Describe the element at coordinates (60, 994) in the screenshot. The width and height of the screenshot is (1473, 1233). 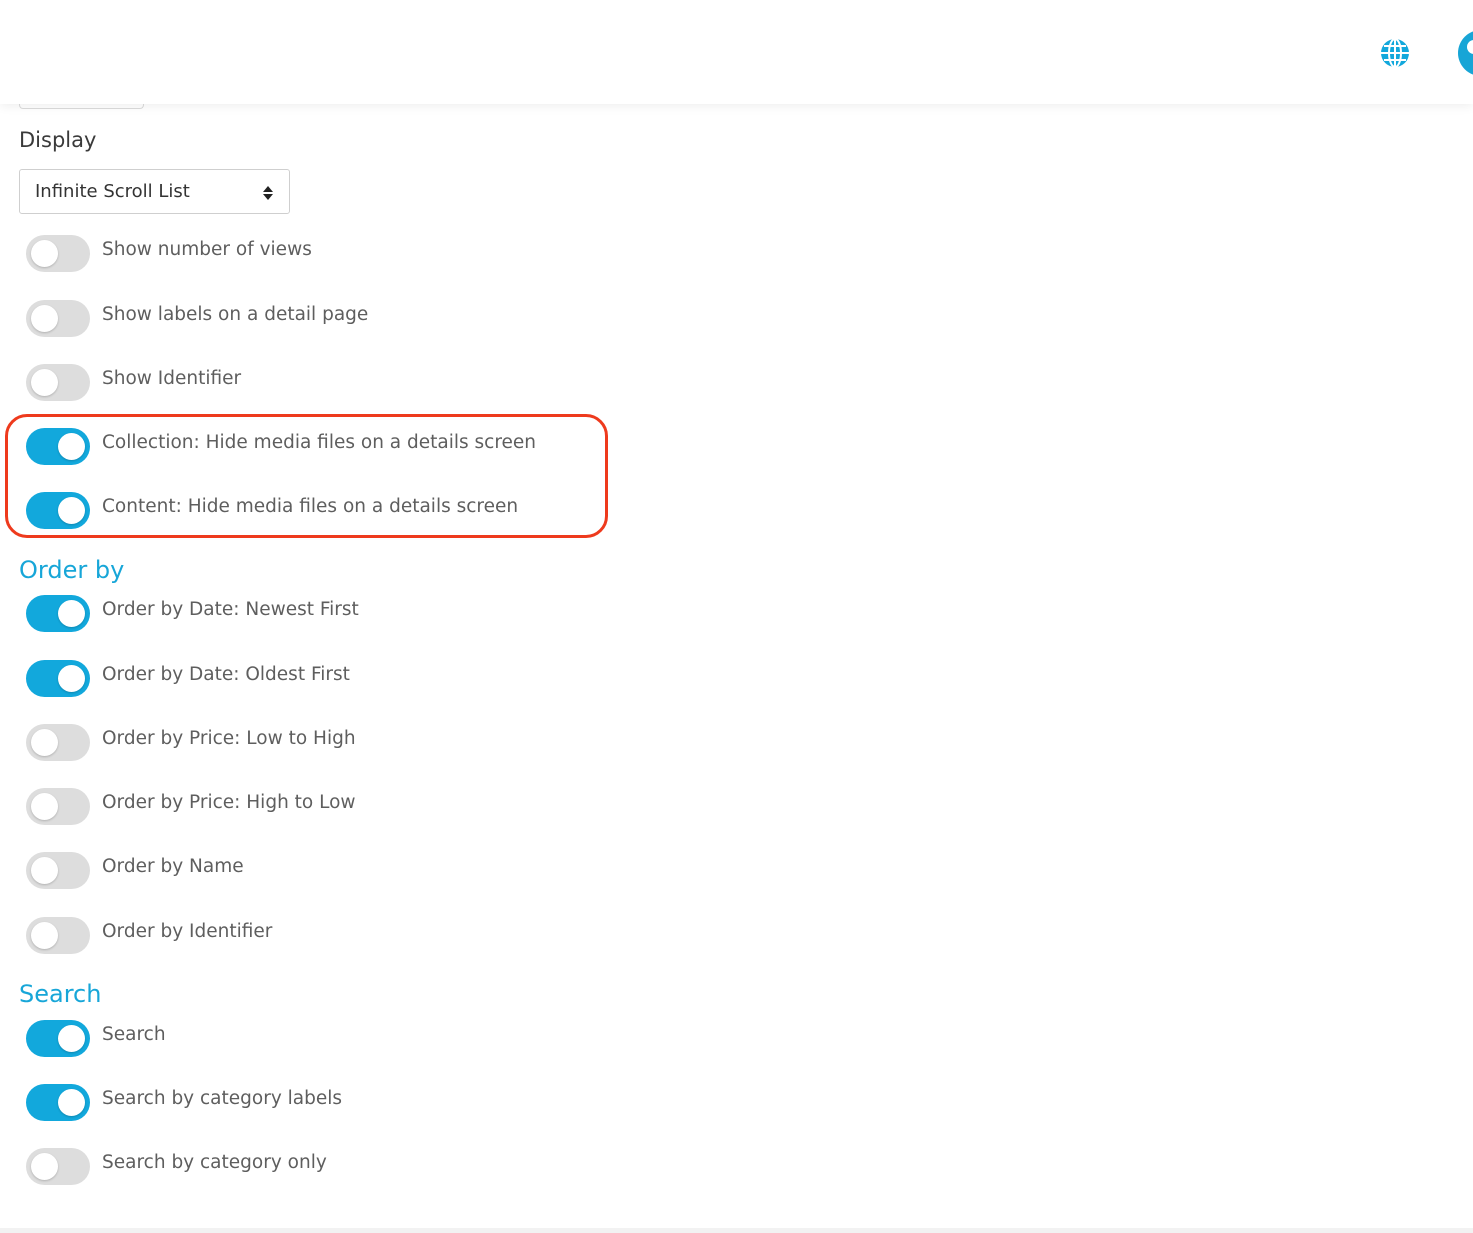
I see `section-title-search: Search` at that location.